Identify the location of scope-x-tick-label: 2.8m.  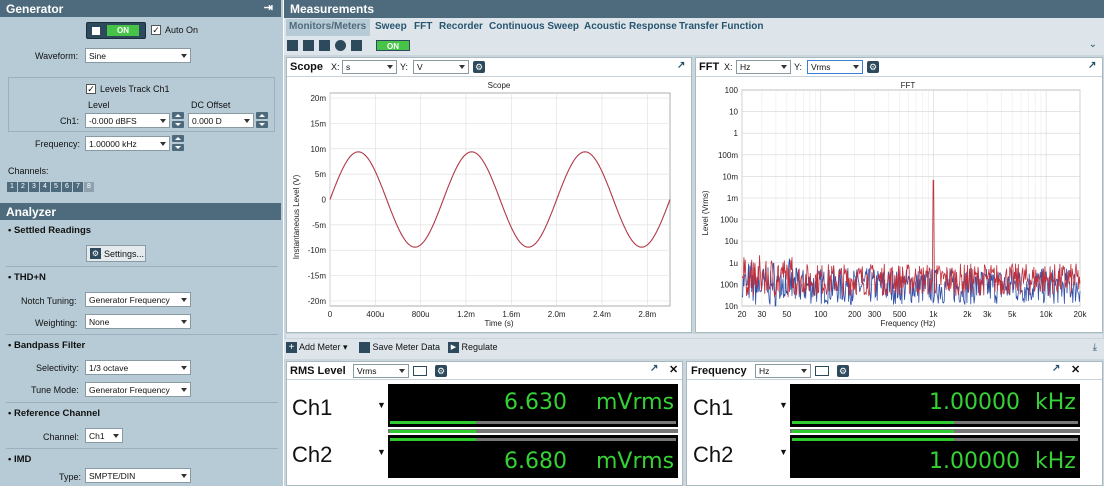
(647, 314).